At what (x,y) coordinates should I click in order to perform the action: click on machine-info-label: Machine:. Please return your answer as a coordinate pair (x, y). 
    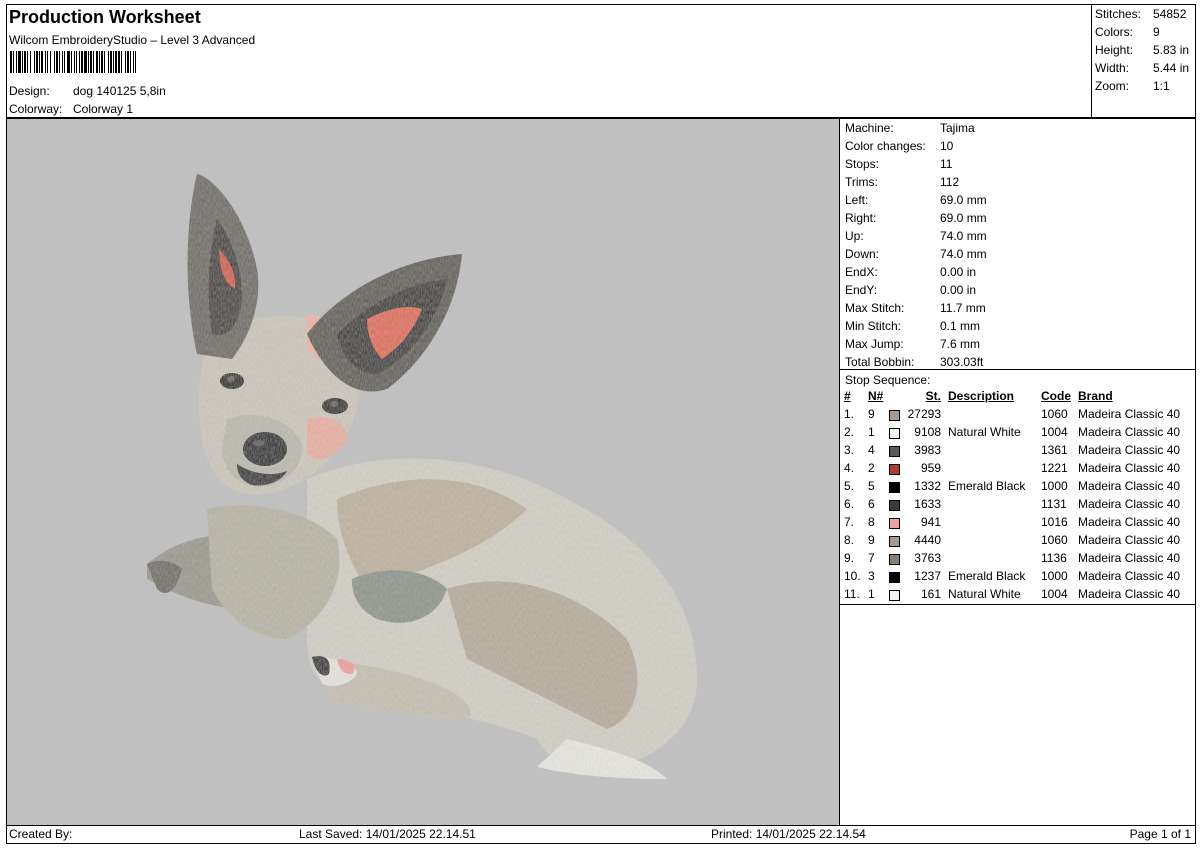
    Looking at the image, I should click on (869, 128).